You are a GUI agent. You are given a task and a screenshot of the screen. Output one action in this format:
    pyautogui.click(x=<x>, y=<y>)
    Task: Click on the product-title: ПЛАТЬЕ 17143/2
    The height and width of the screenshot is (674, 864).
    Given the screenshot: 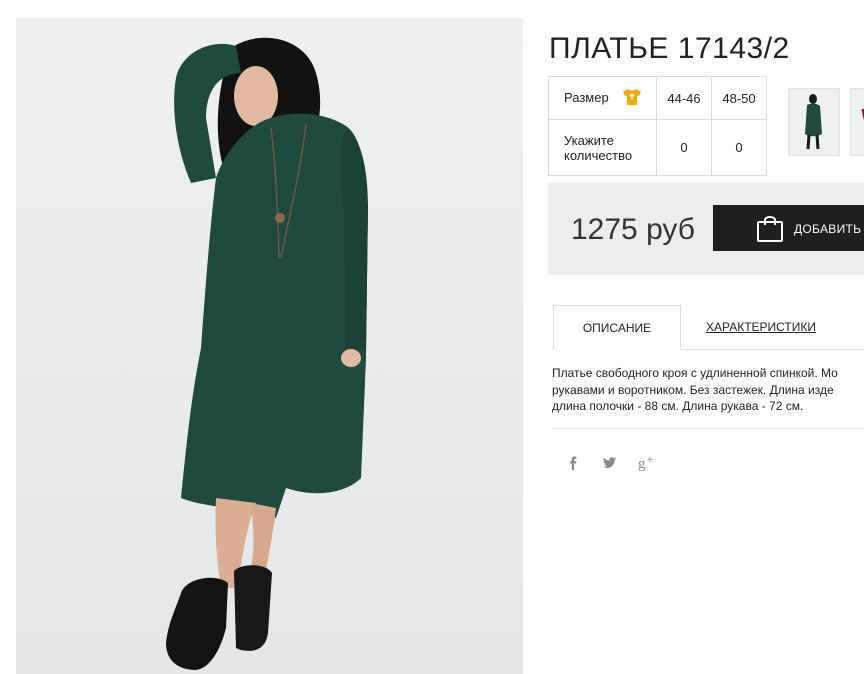 What is the action you would take?
    pyautogui.click(x=669, y=49)
    